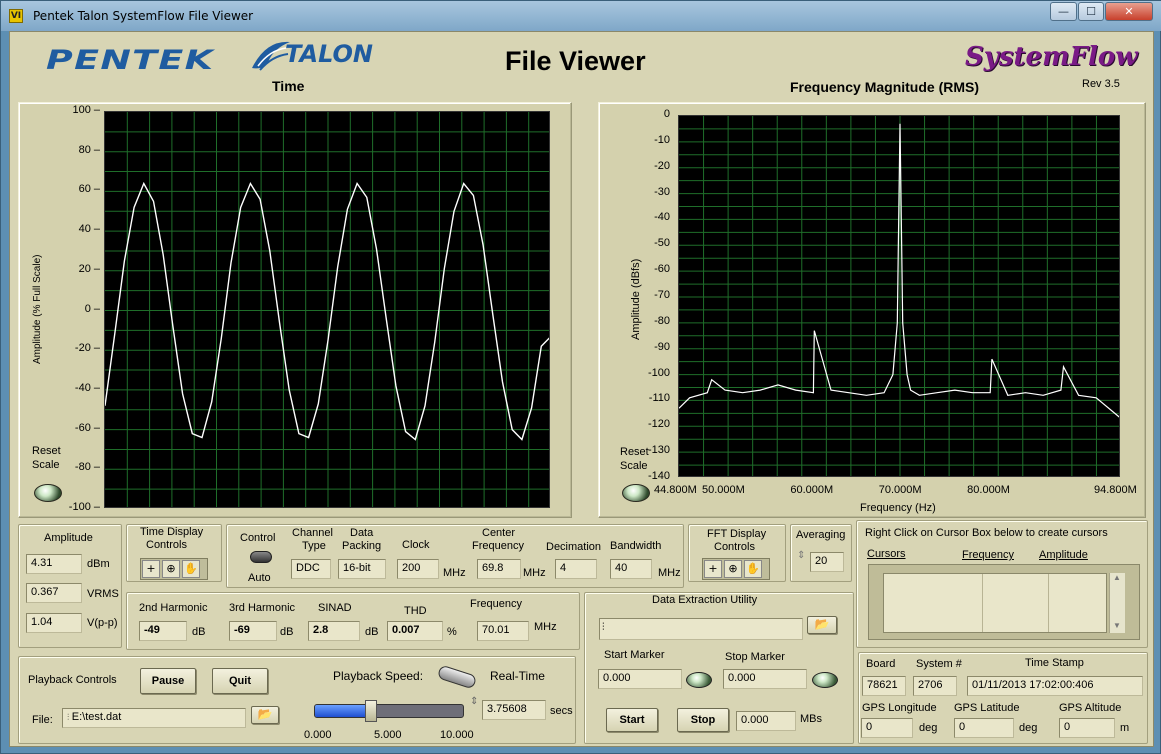 The image size is (1161, 754). I want to click on file-browse-button: 📂, so click(265, 715).